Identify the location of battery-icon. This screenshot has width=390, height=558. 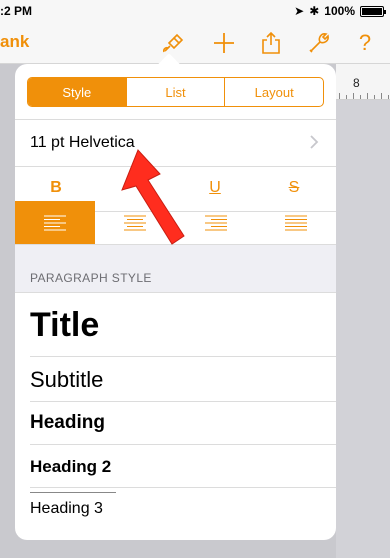
(373, 11).